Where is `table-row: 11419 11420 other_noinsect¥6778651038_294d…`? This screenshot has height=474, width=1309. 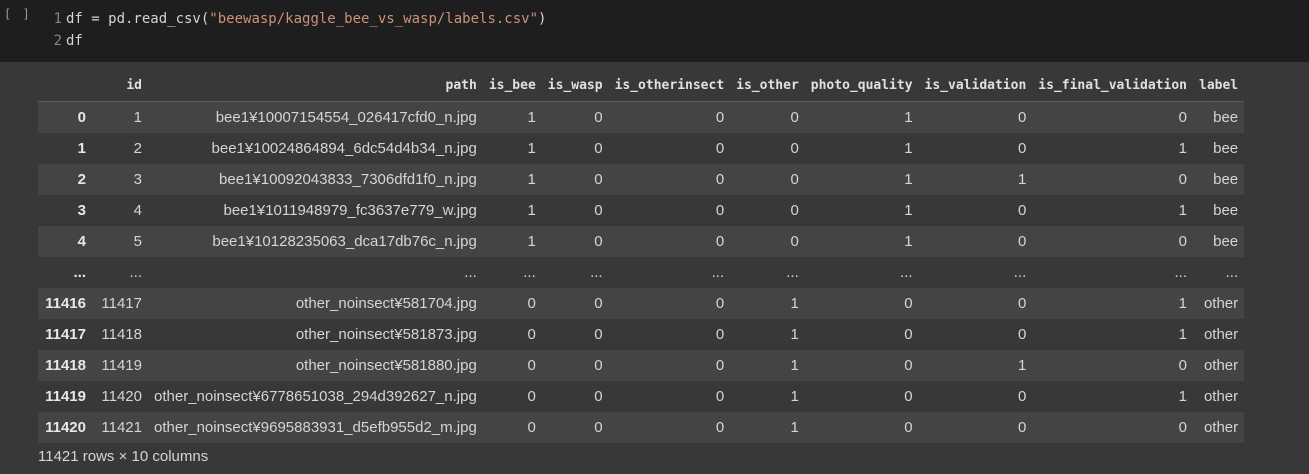 table-row: 11419 11420 other_noinsect¥6778651038_294d… is located at coordinates (641, 396).